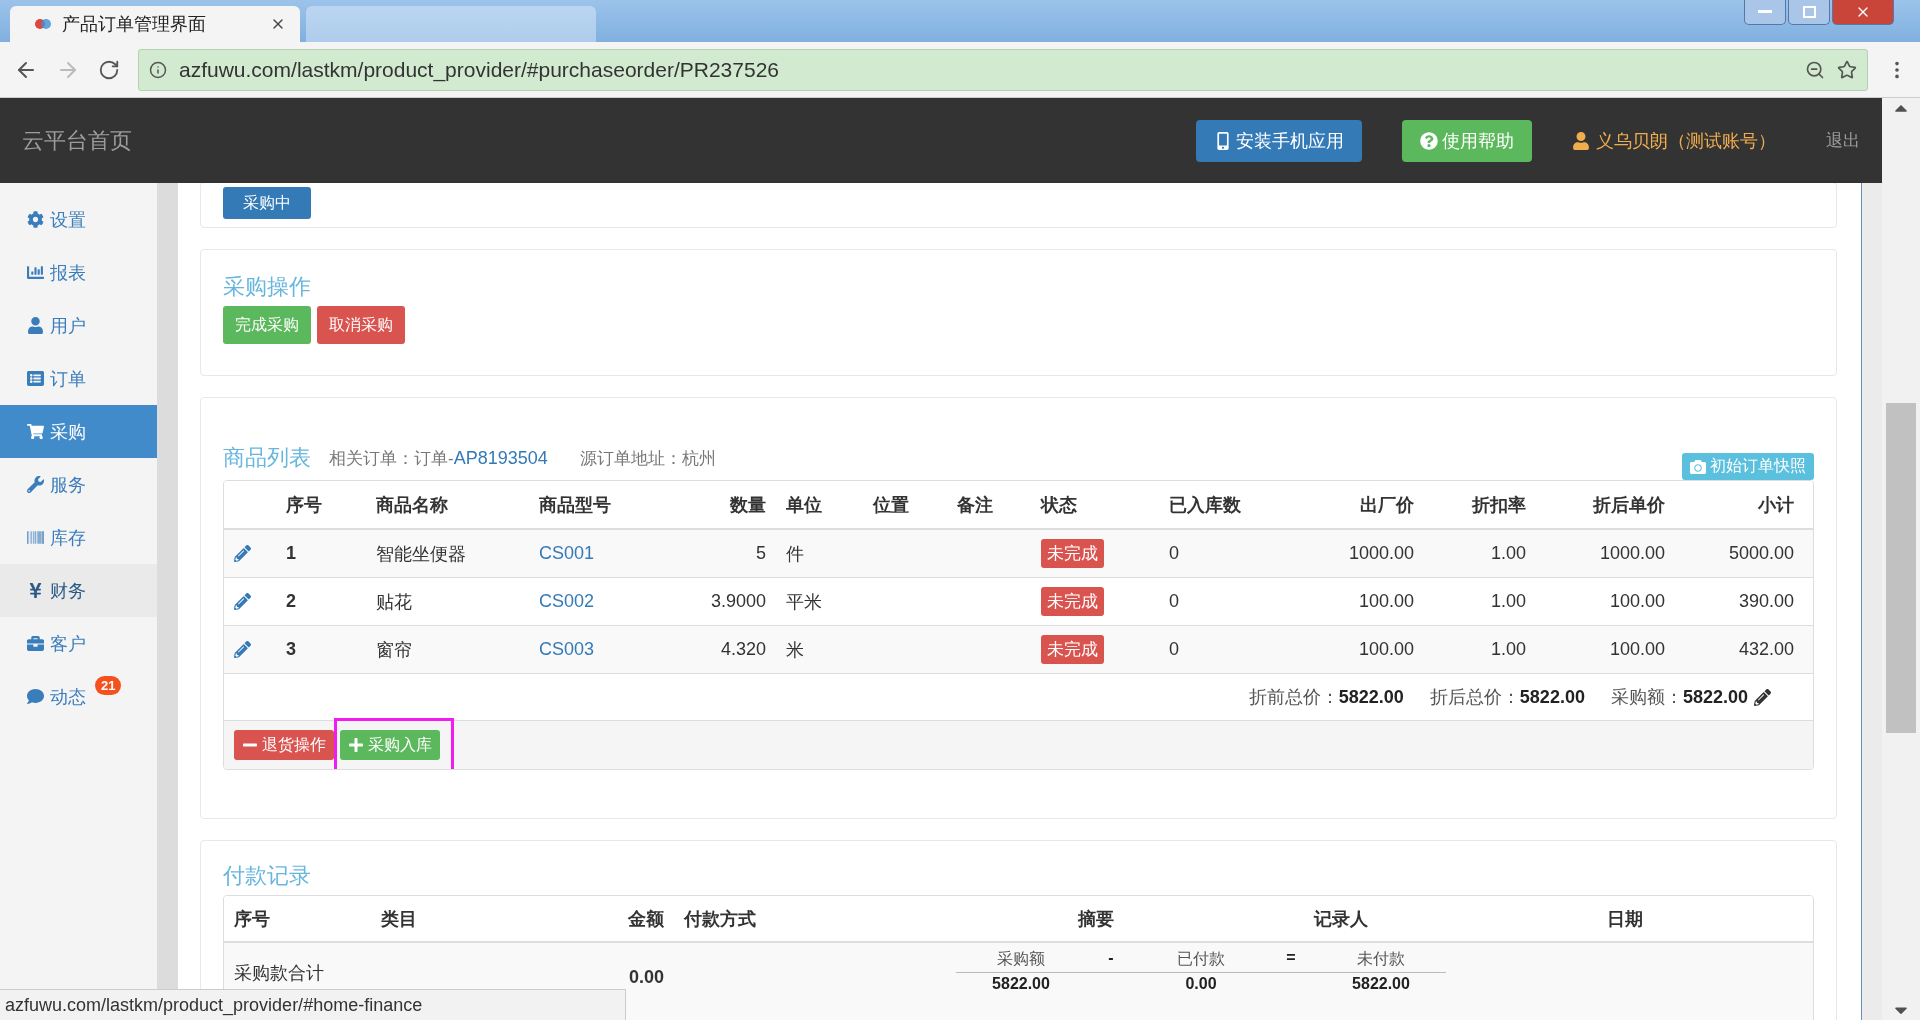 The height and width of the screenshot is (1020, 1920). I want to click on sidebar-item: 库存, so click(78, 537).